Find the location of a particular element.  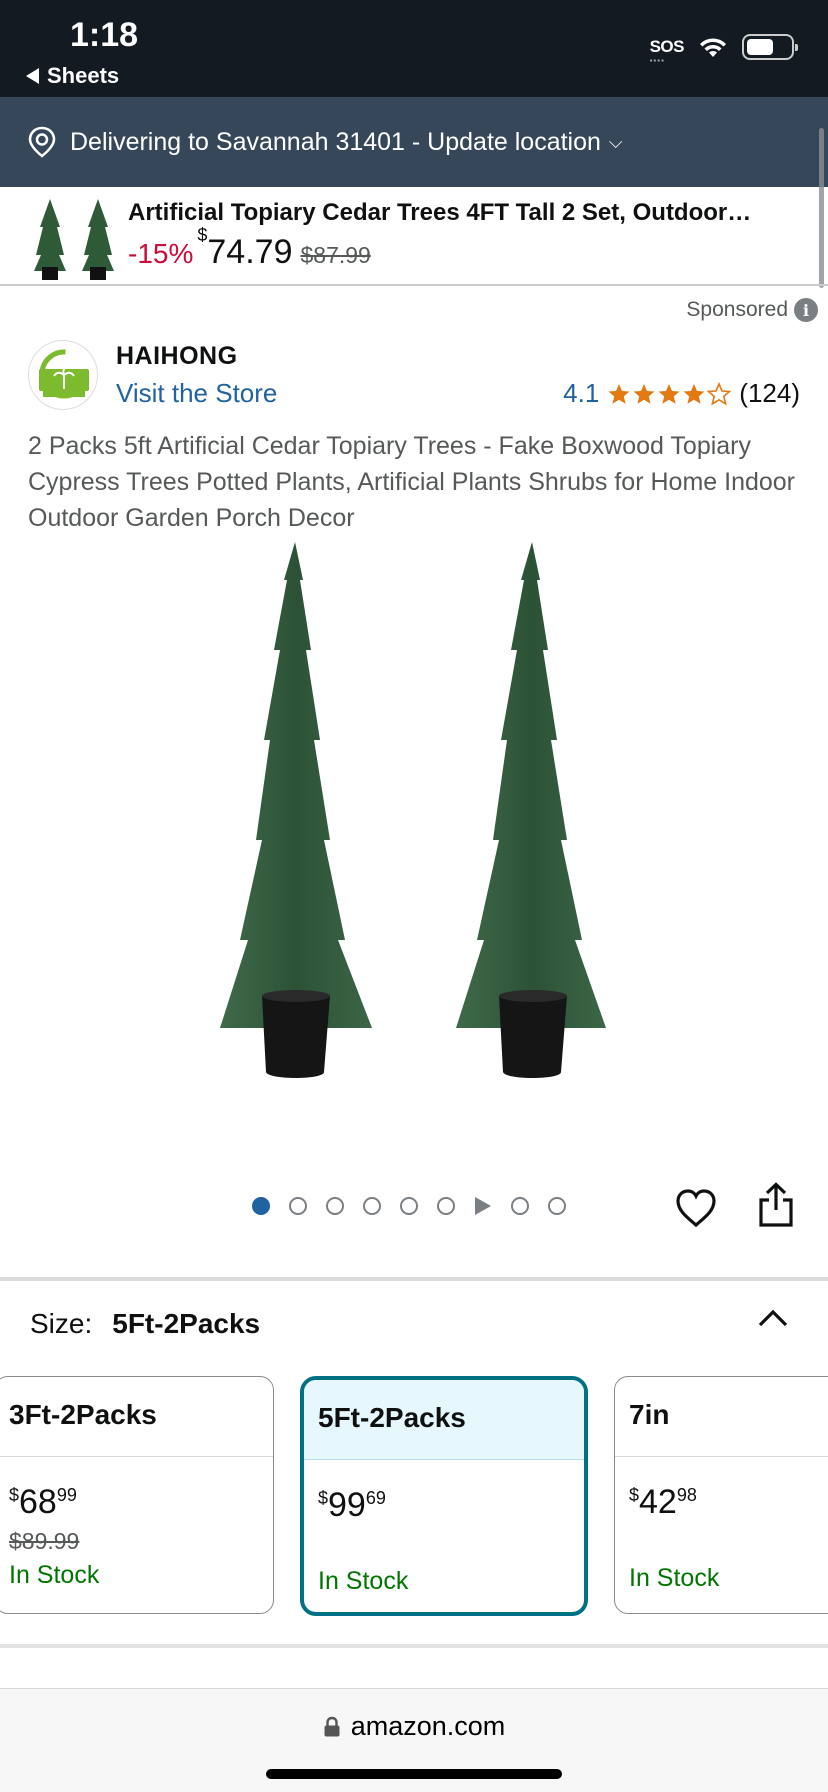

size-selected-value: 5Ft-2Packs is located at coordinates (186, 1323).